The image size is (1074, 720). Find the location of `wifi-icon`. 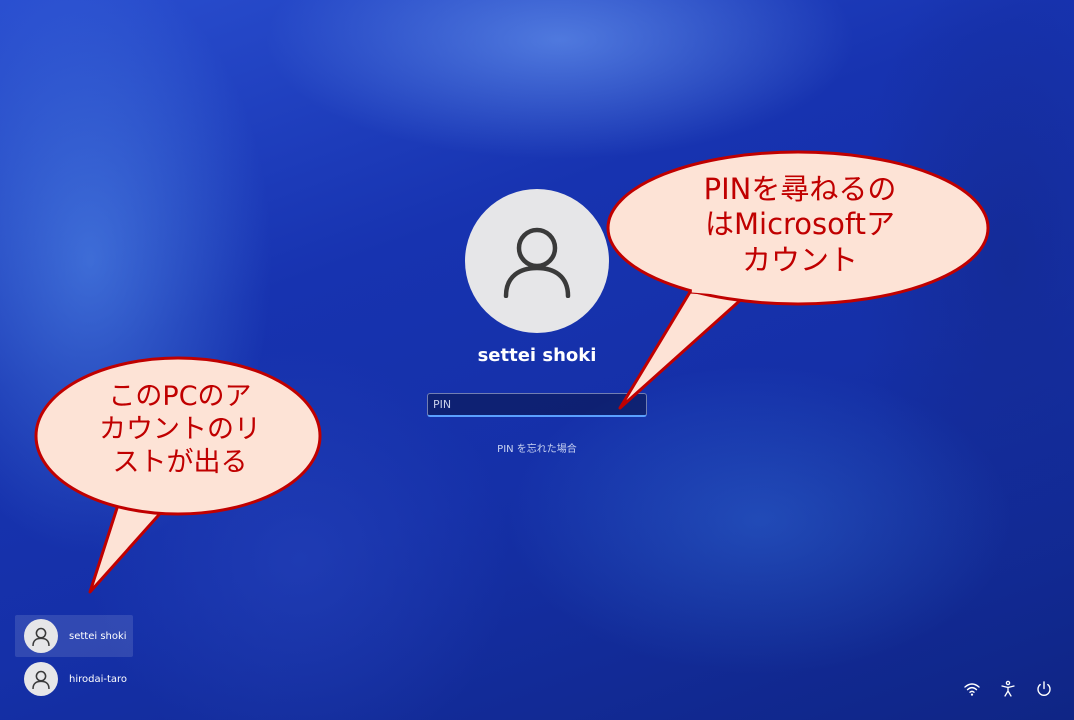

wifi-icon is located at coordinates (972, 689).